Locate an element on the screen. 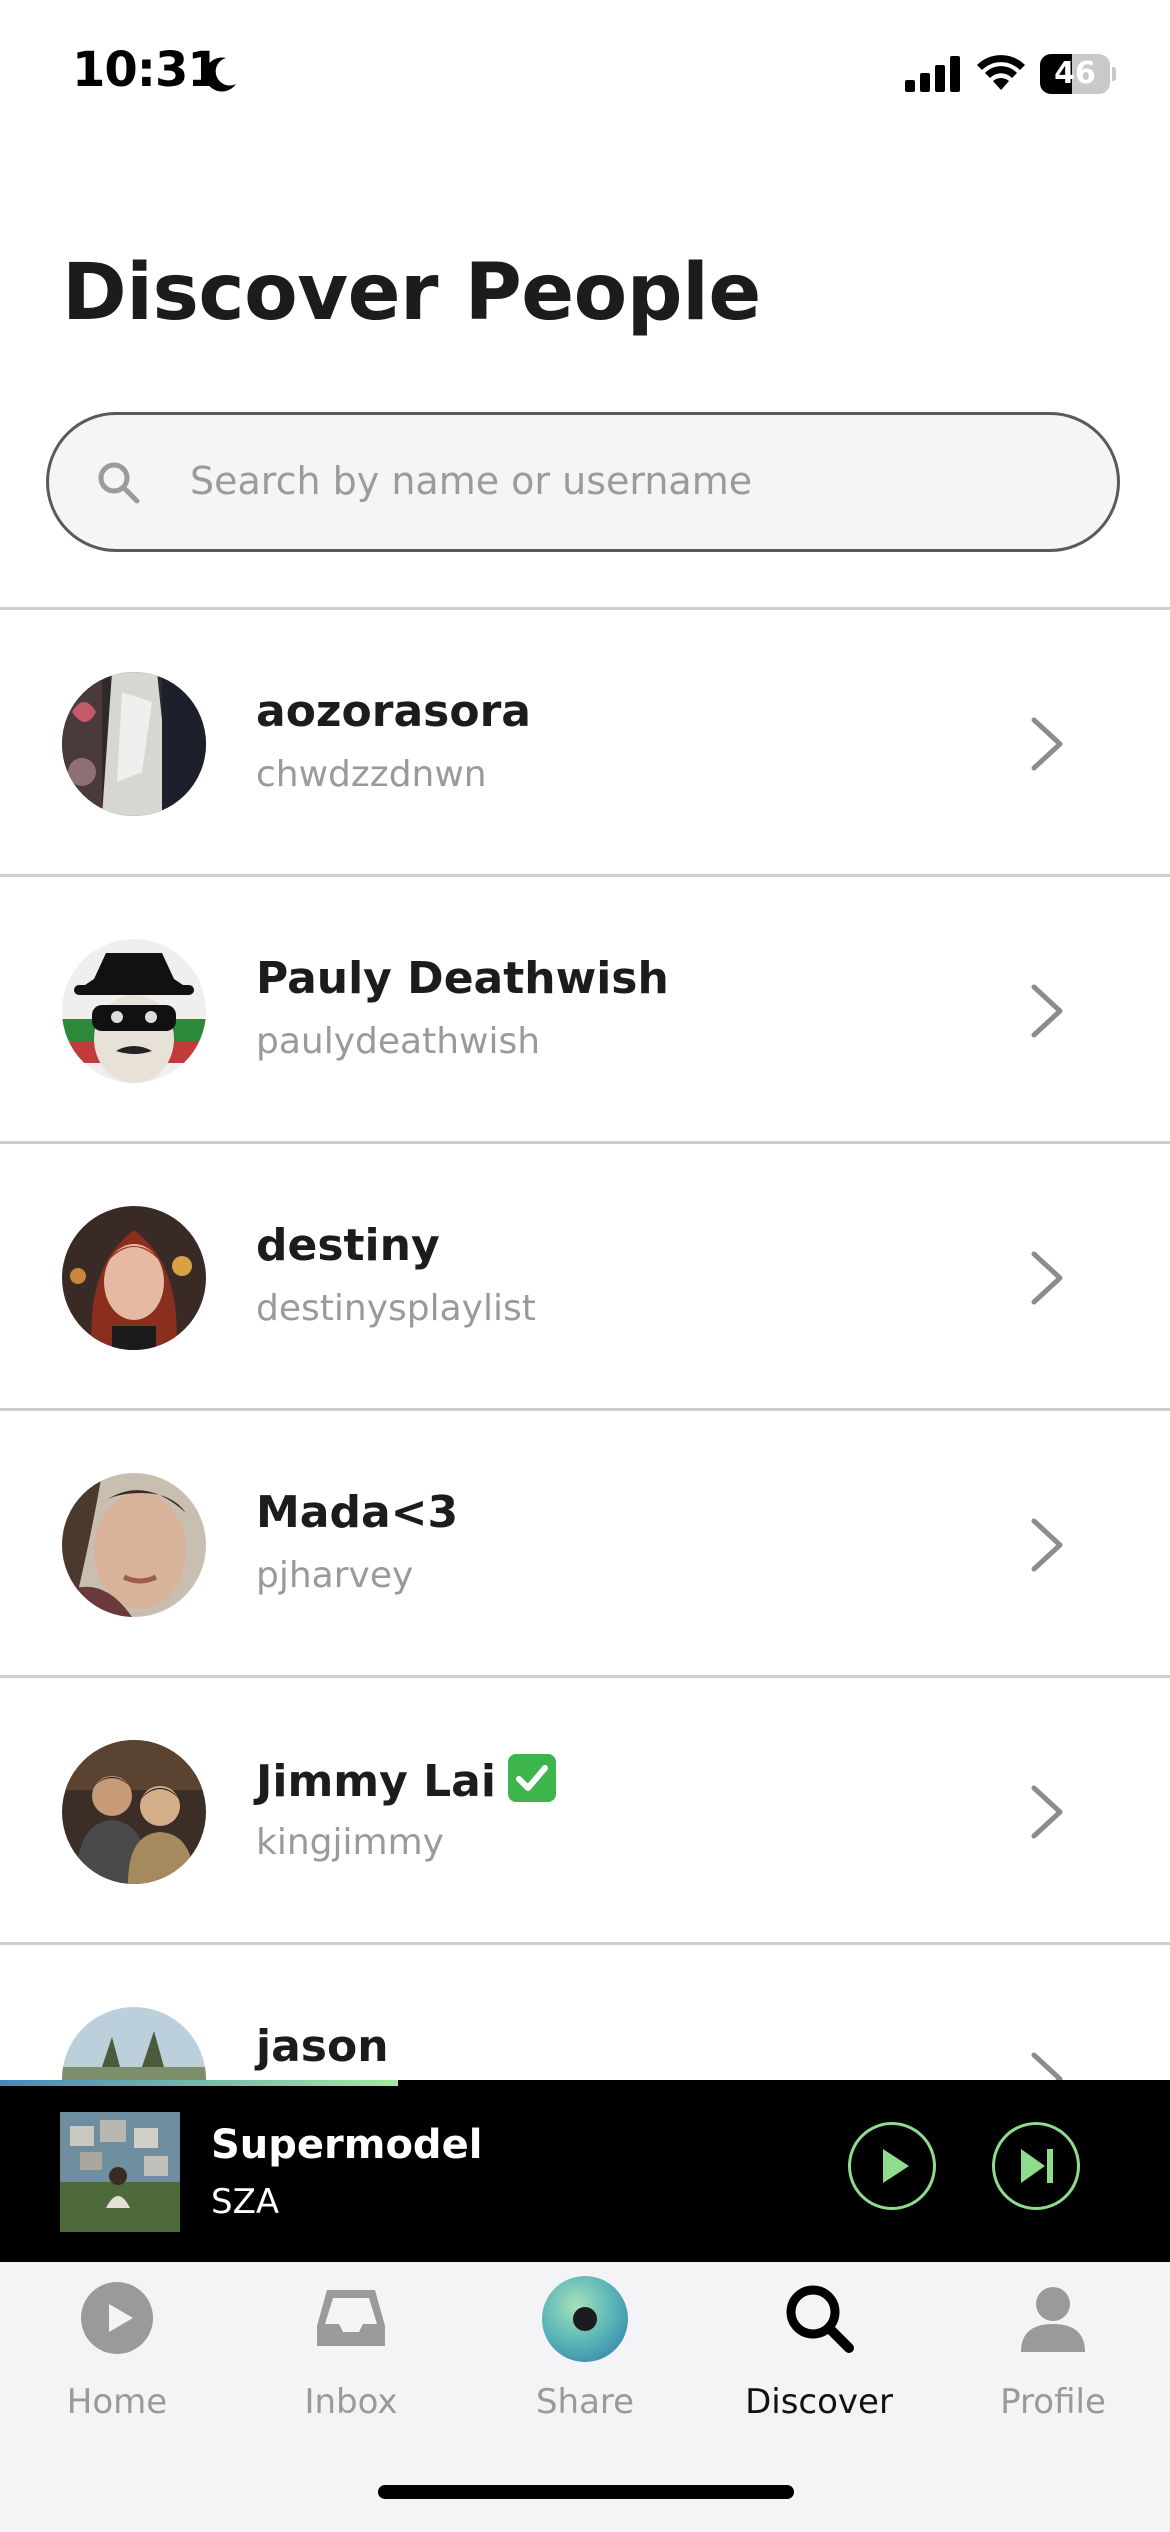 This screenshot has width=1170, height=2532. track-title: Supermodel is located at coordinates (347, 2145).